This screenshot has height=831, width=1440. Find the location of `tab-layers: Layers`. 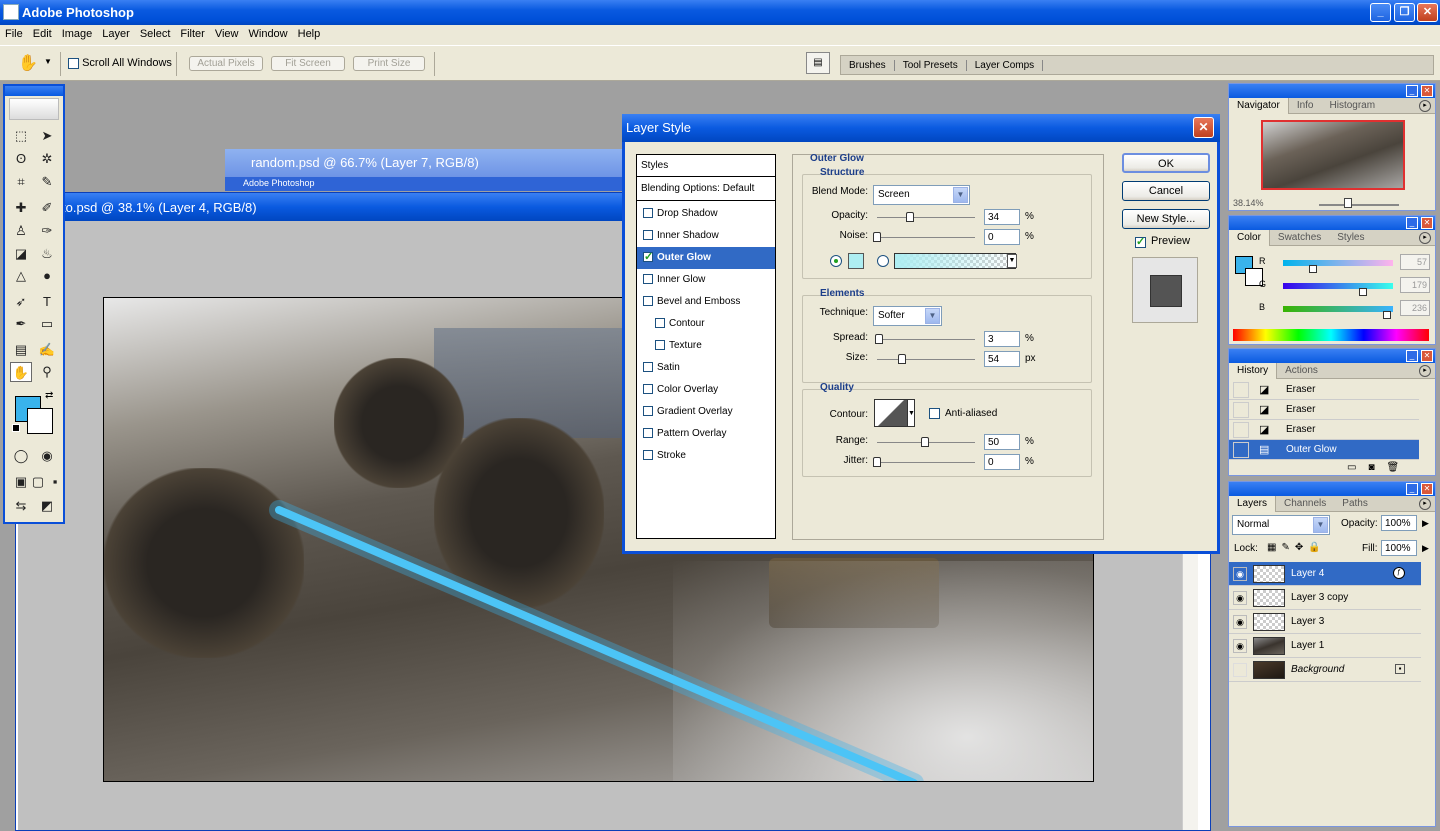

tab-layers: Layers is located at coordinates (1253, 504).